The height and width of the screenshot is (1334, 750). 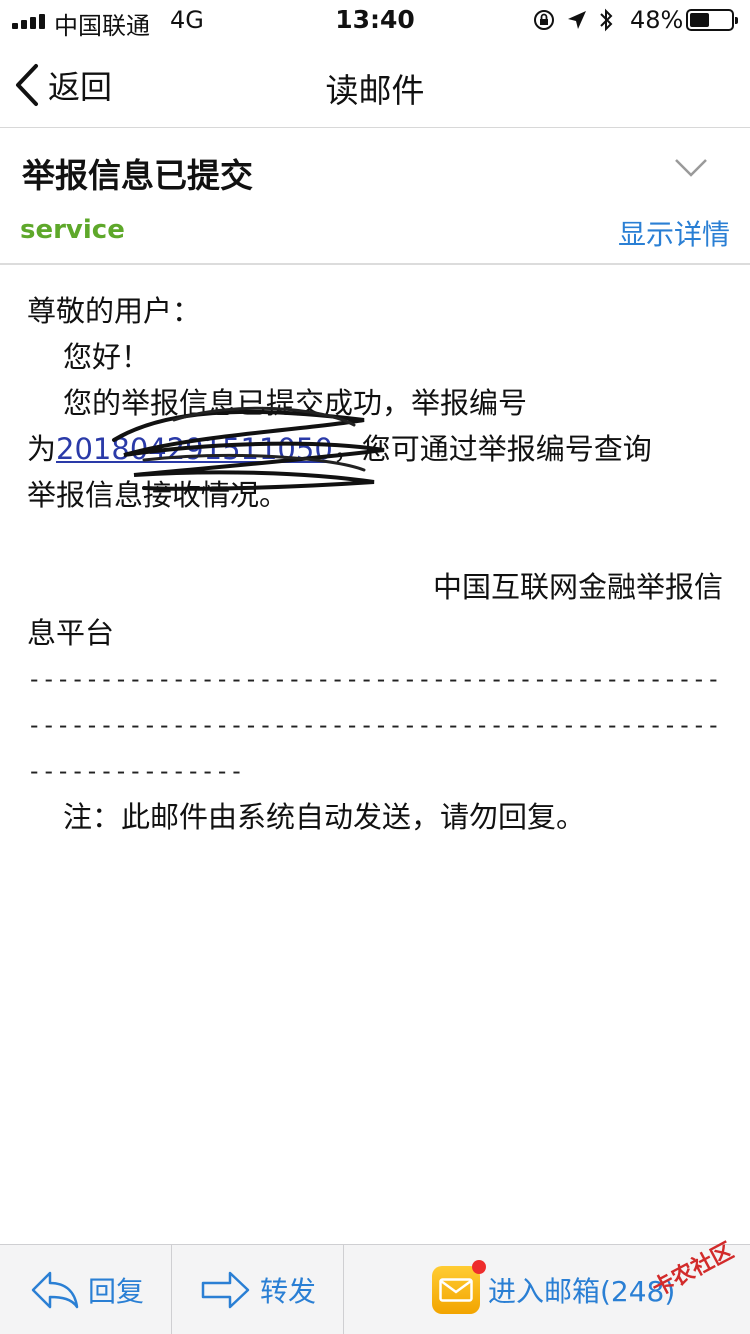 I want to click on reply-button: 回复, so click(x=87, y=1289).